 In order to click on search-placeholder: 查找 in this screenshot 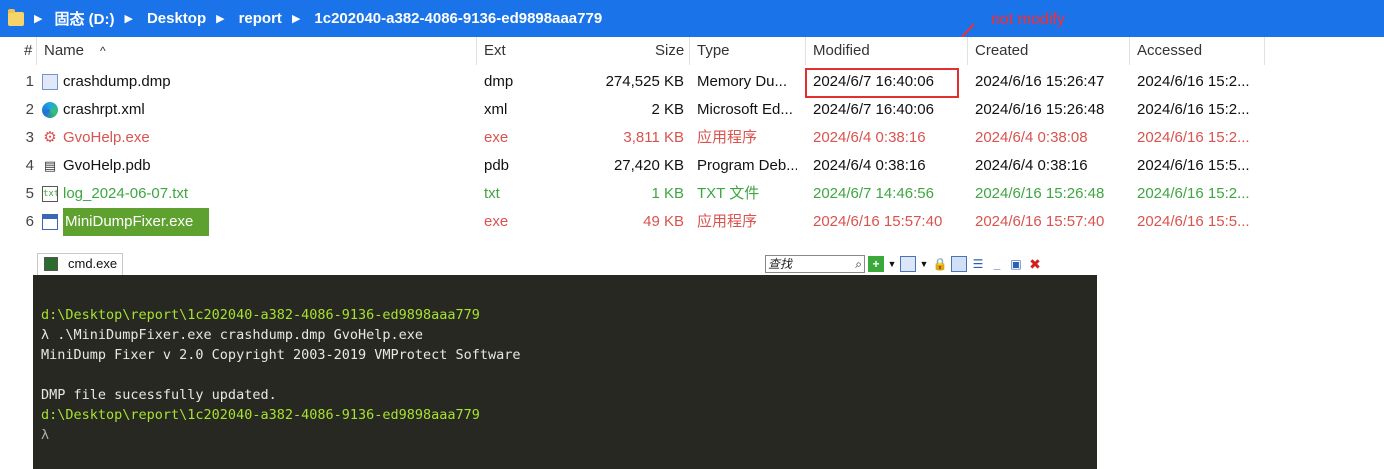, I will do `click(780, 264)`.